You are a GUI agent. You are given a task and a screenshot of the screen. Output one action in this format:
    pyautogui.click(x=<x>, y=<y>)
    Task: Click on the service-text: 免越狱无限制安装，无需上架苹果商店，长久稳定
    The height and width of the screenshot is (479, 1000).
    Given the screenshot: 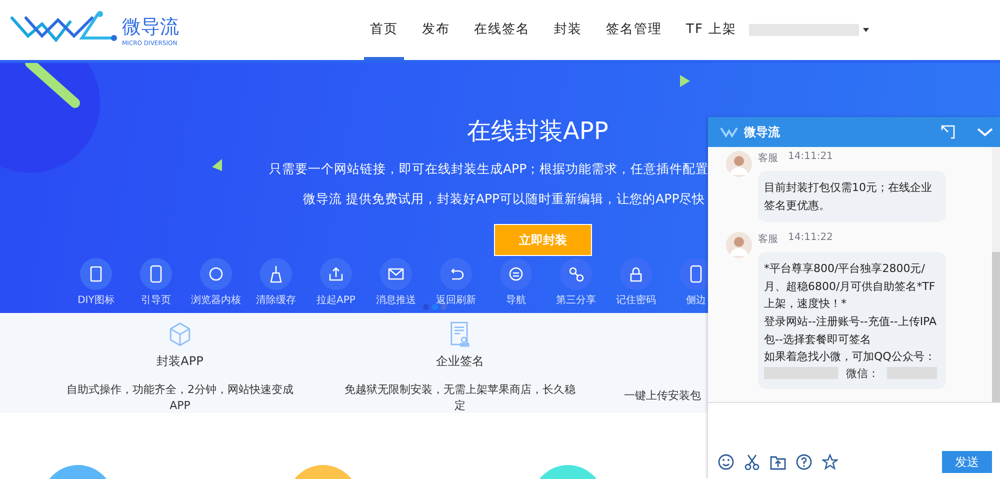 What is the action you would take?
    pyautogui.click(x=460, y=397)
    